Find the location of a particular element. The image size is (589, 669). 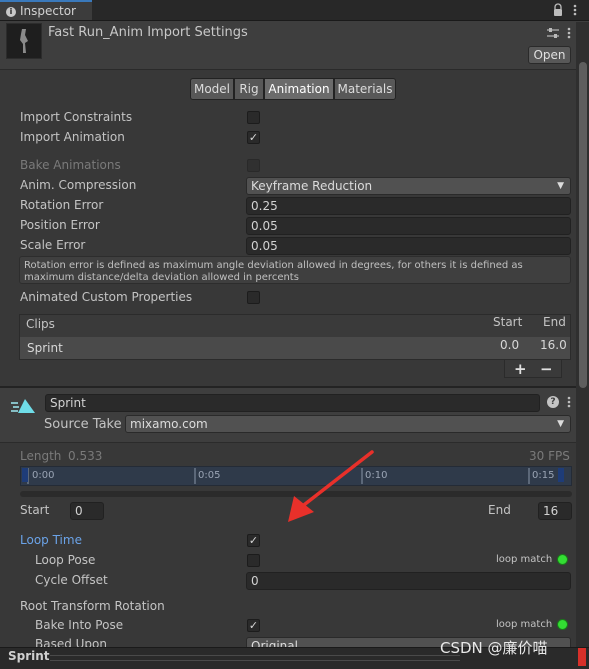

loop-match-label-2: loop match is located at coordinates (524, 624).